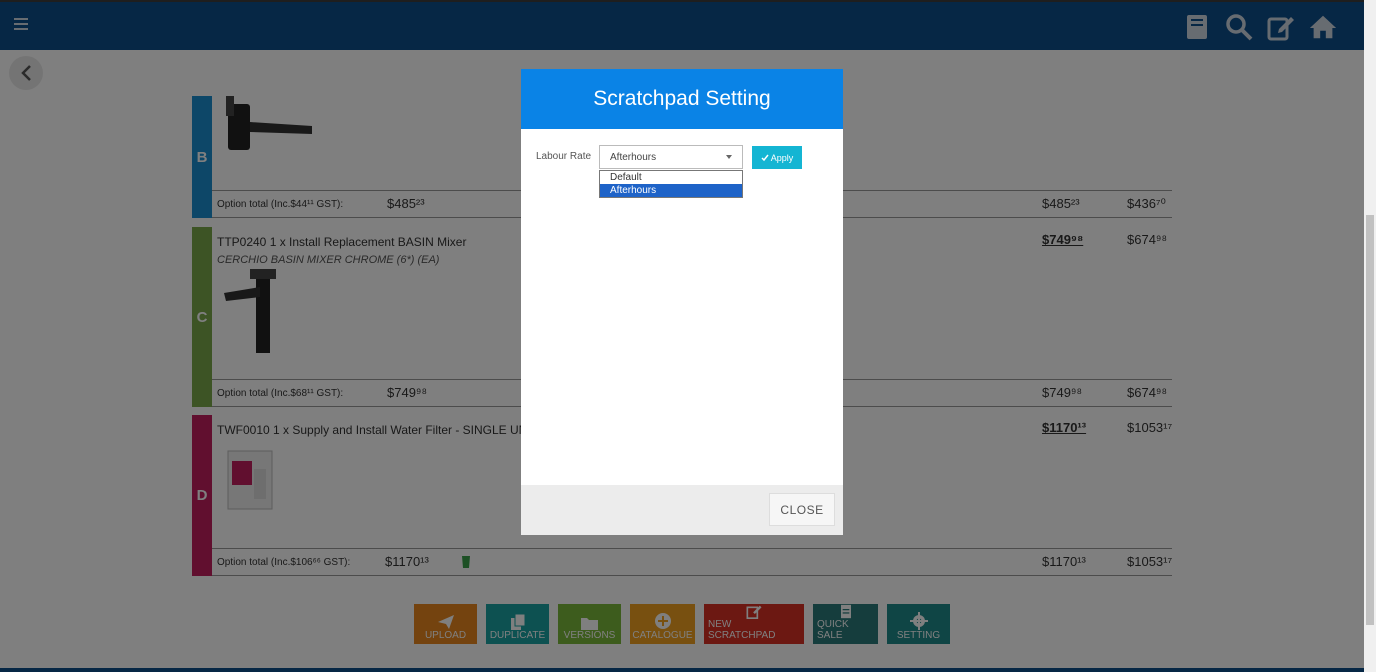 This screenshot has width=1376, height=672. Describe the element at coordinates (765, 157) in the screenshot. I see `check-icon` at that location.